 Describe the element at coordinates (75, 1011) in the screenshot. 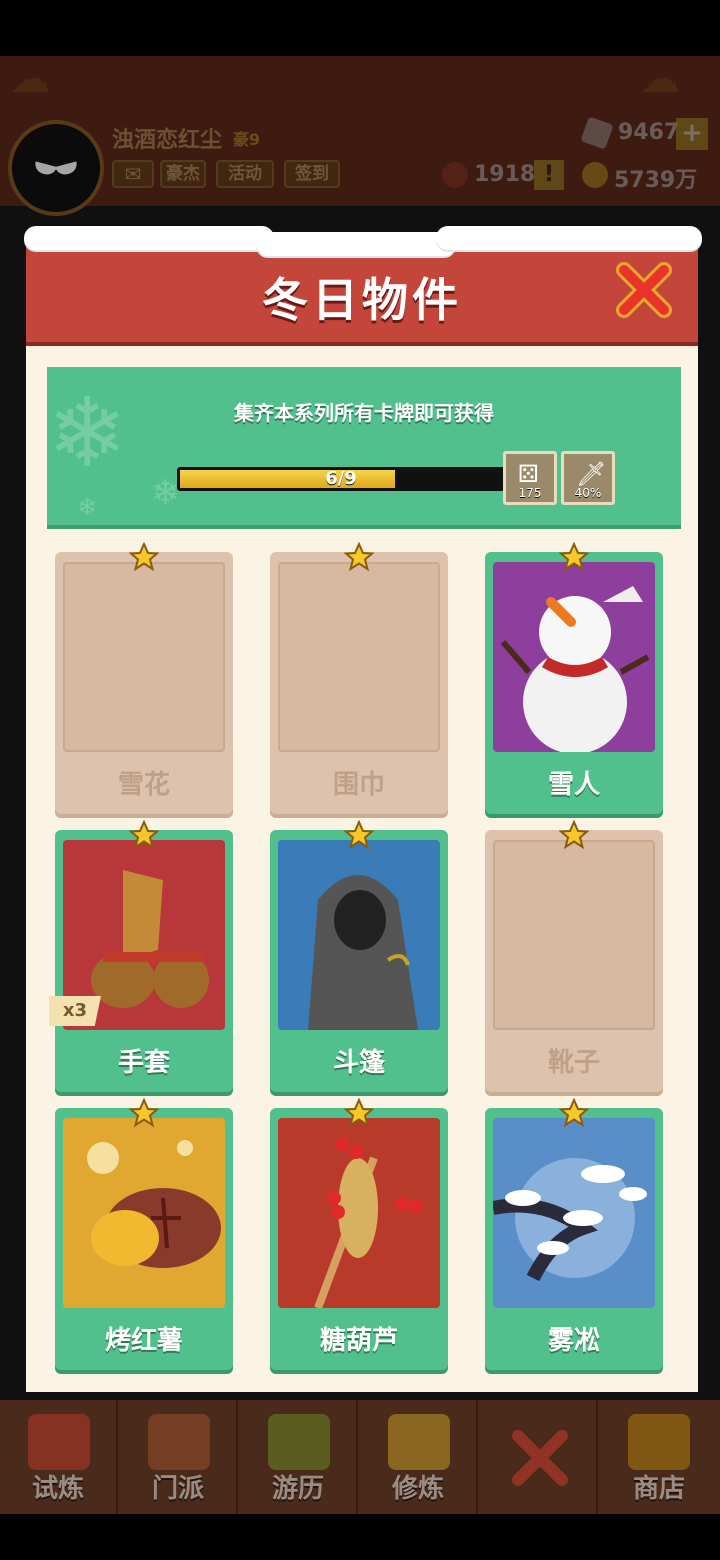

I see `count-badge: x3` at that location.